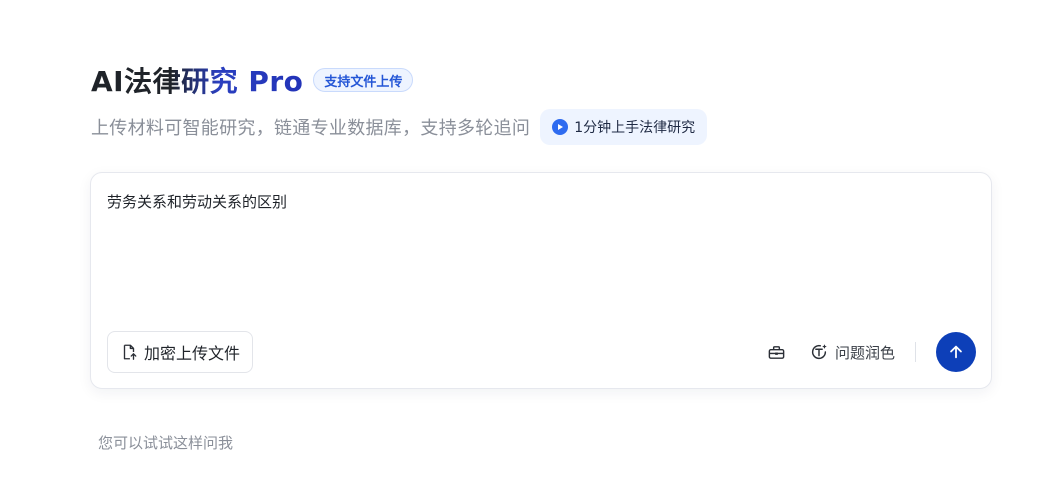  Describe the element at coordinates (197, 80) in the screenshot. I see `page-title: AI法律研究 Pro` at that location.